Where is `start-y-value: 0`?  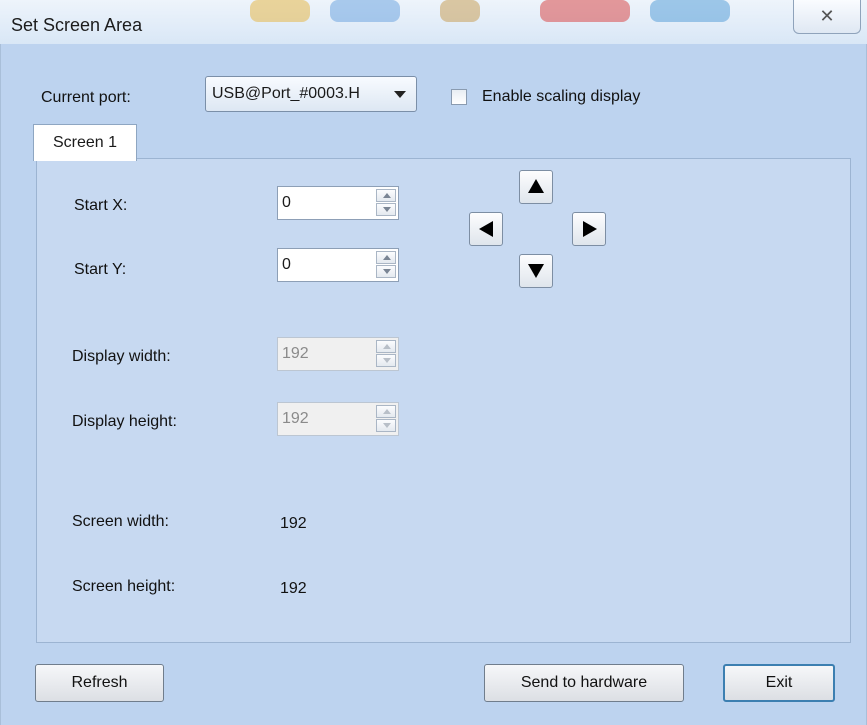 start-y-value: 0 is located at coordinates (286, 264).